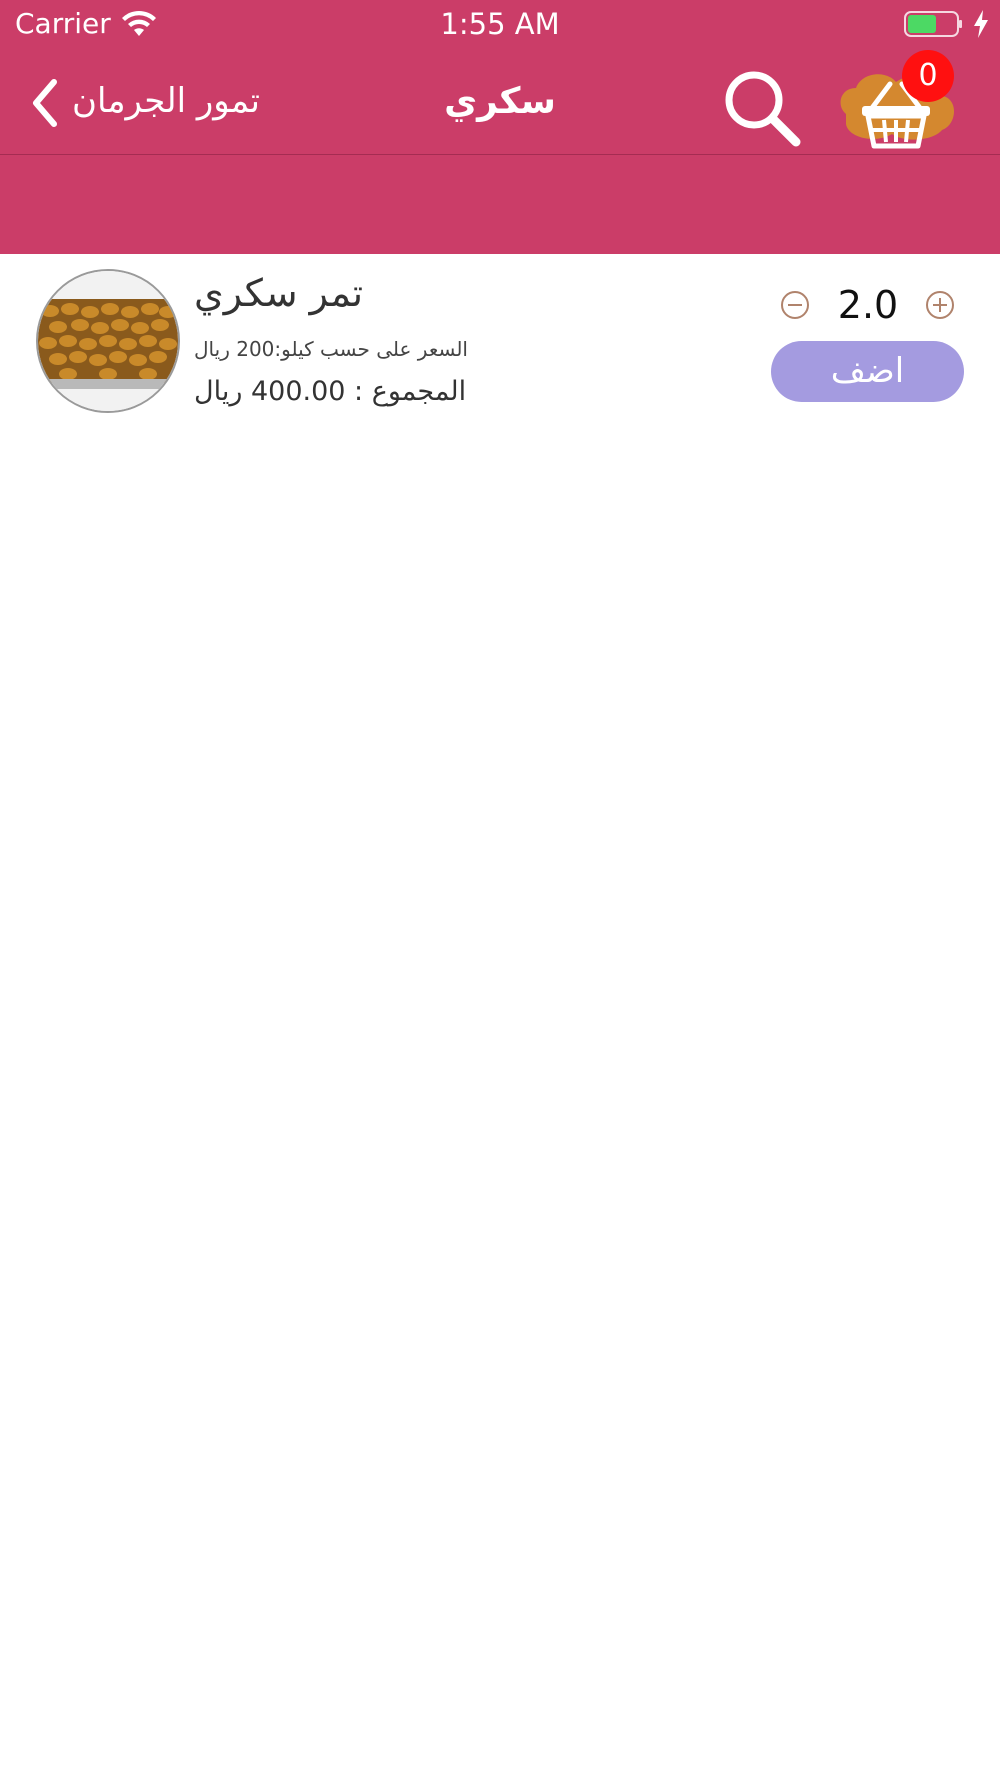 This screenshot has width=1000, height=1778. I want to click on battery-icon, so click(933, 24).